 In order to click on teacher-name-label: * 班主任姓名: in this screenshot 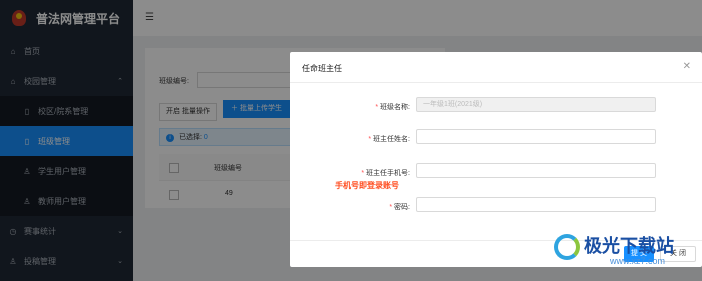, I will do `click(350, 139)`.